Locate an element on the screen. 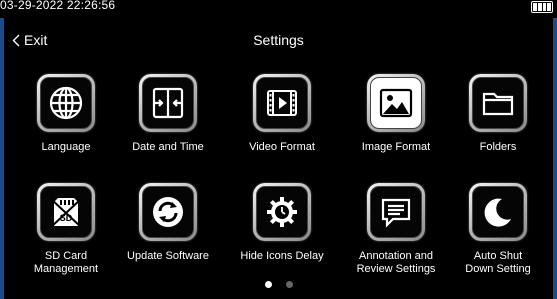 The image size is (557, 299). tile-date-and-time: Date and Time is located at coordinates (168, 114).